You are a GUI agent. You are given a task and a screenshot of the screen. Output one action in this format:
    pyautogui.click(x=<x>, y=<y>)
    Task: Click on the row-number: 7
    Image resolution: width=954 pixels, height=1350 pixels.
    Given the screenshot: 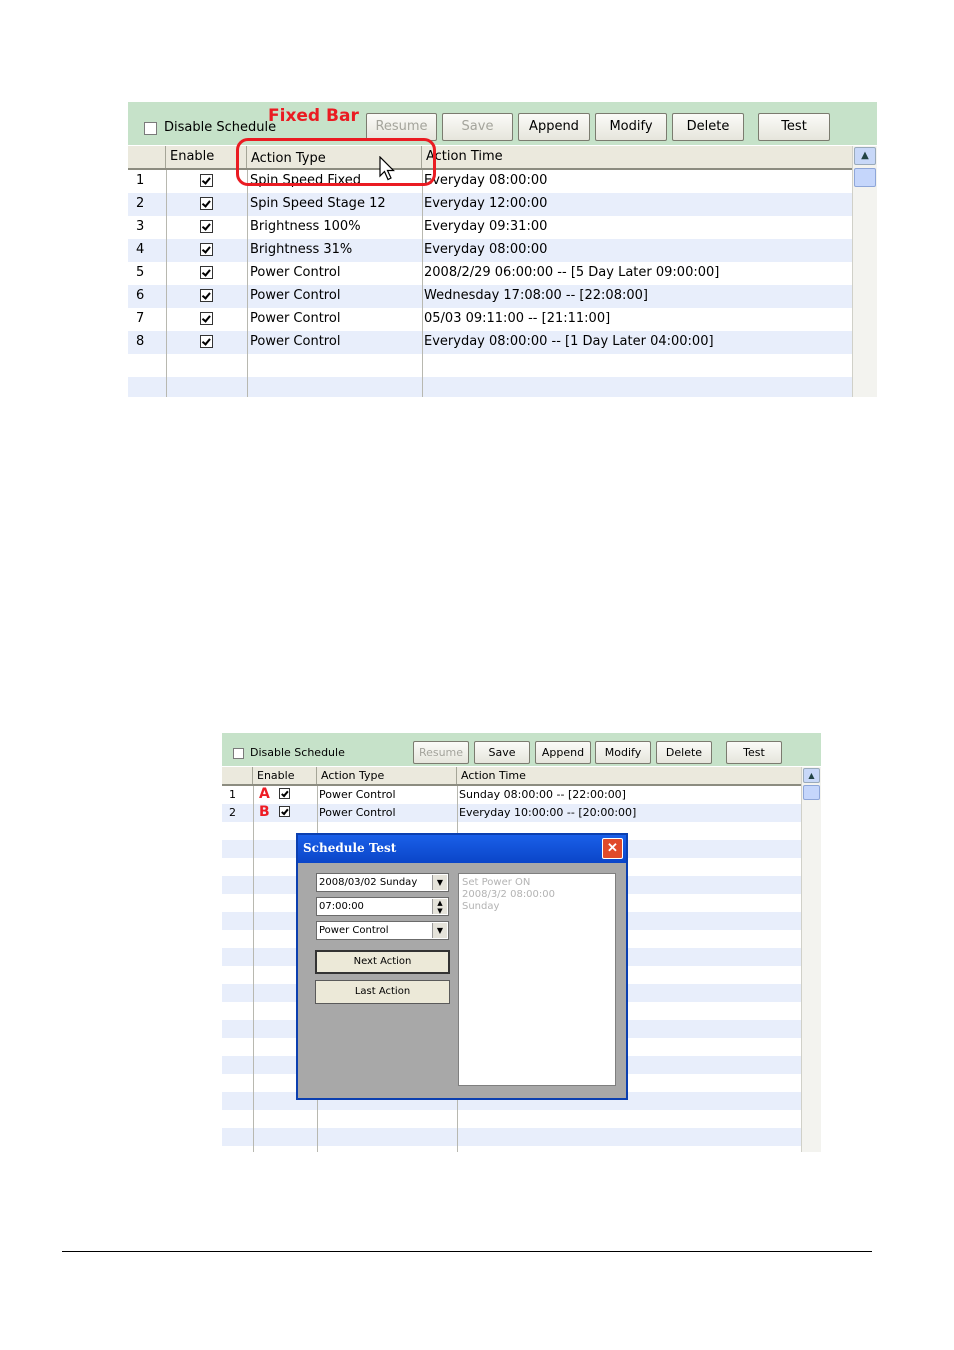 What is the action you would take?
    pyautogui.click(x=140, y=318)
    